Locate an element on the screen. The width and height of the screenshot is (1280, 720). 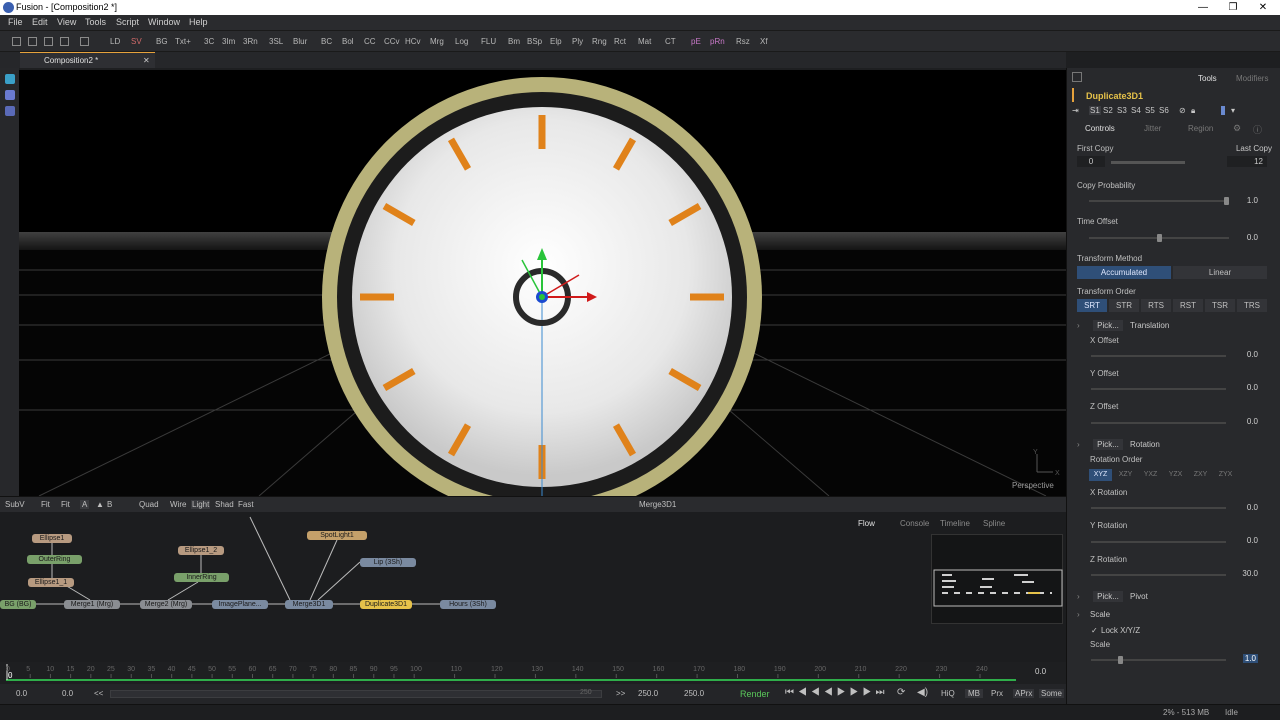
tab-spline: Spline is located at coordinates (994, 523).